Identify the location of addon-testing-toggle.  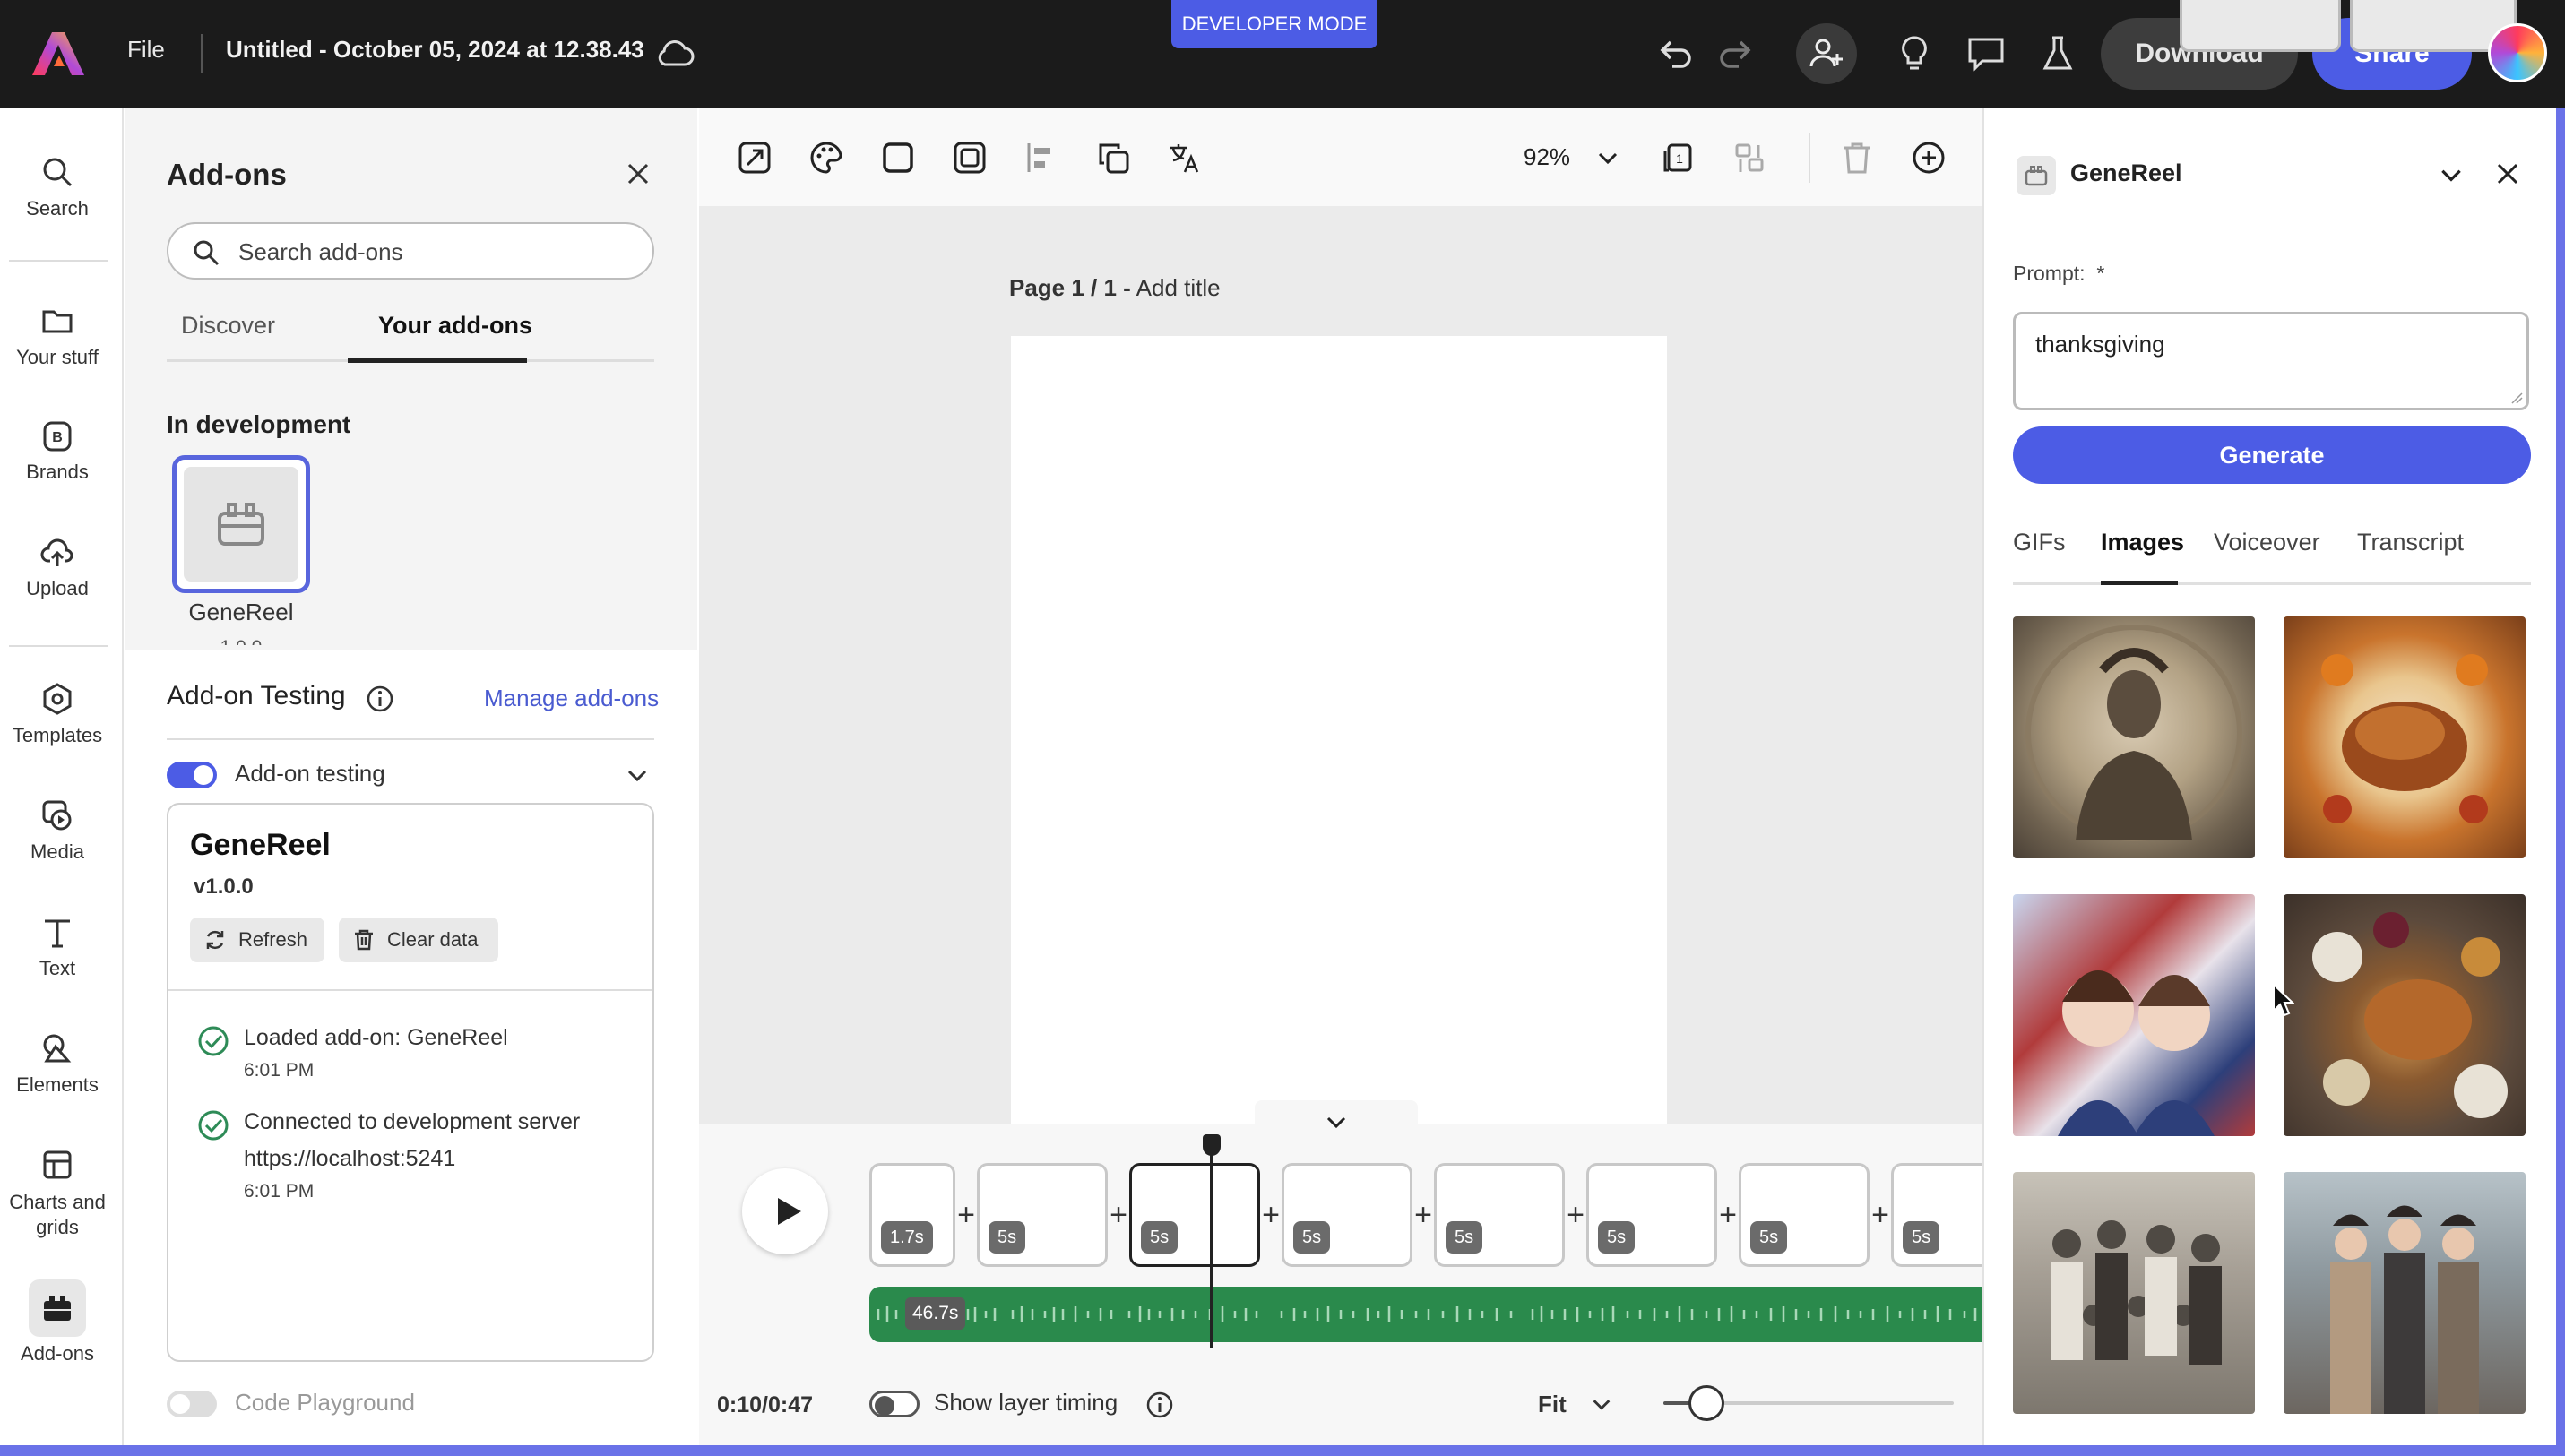
(192, 775).